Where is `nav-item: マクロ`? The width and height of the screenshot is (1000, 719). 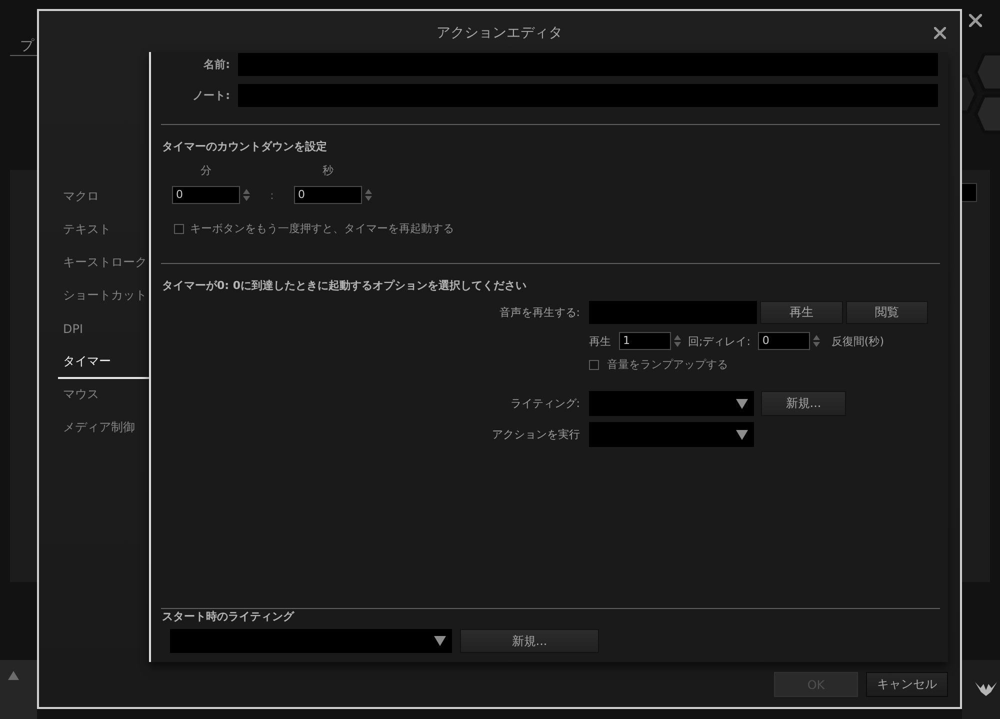 nav-item: マクロ is located at coordinates (103, 197).